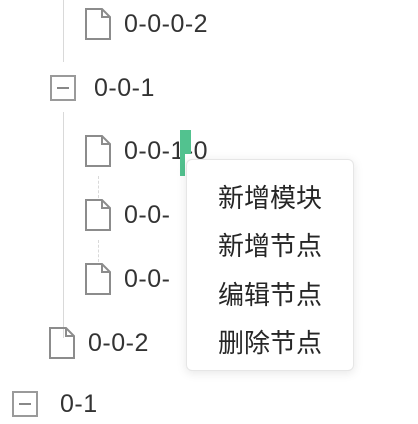 The height and width of the screenshot is (424, 418). What do you see at coordinates (118, 342) in the screenshot?
I see `tree-node-label: 0-0-2` at bounding box center [118, 342].